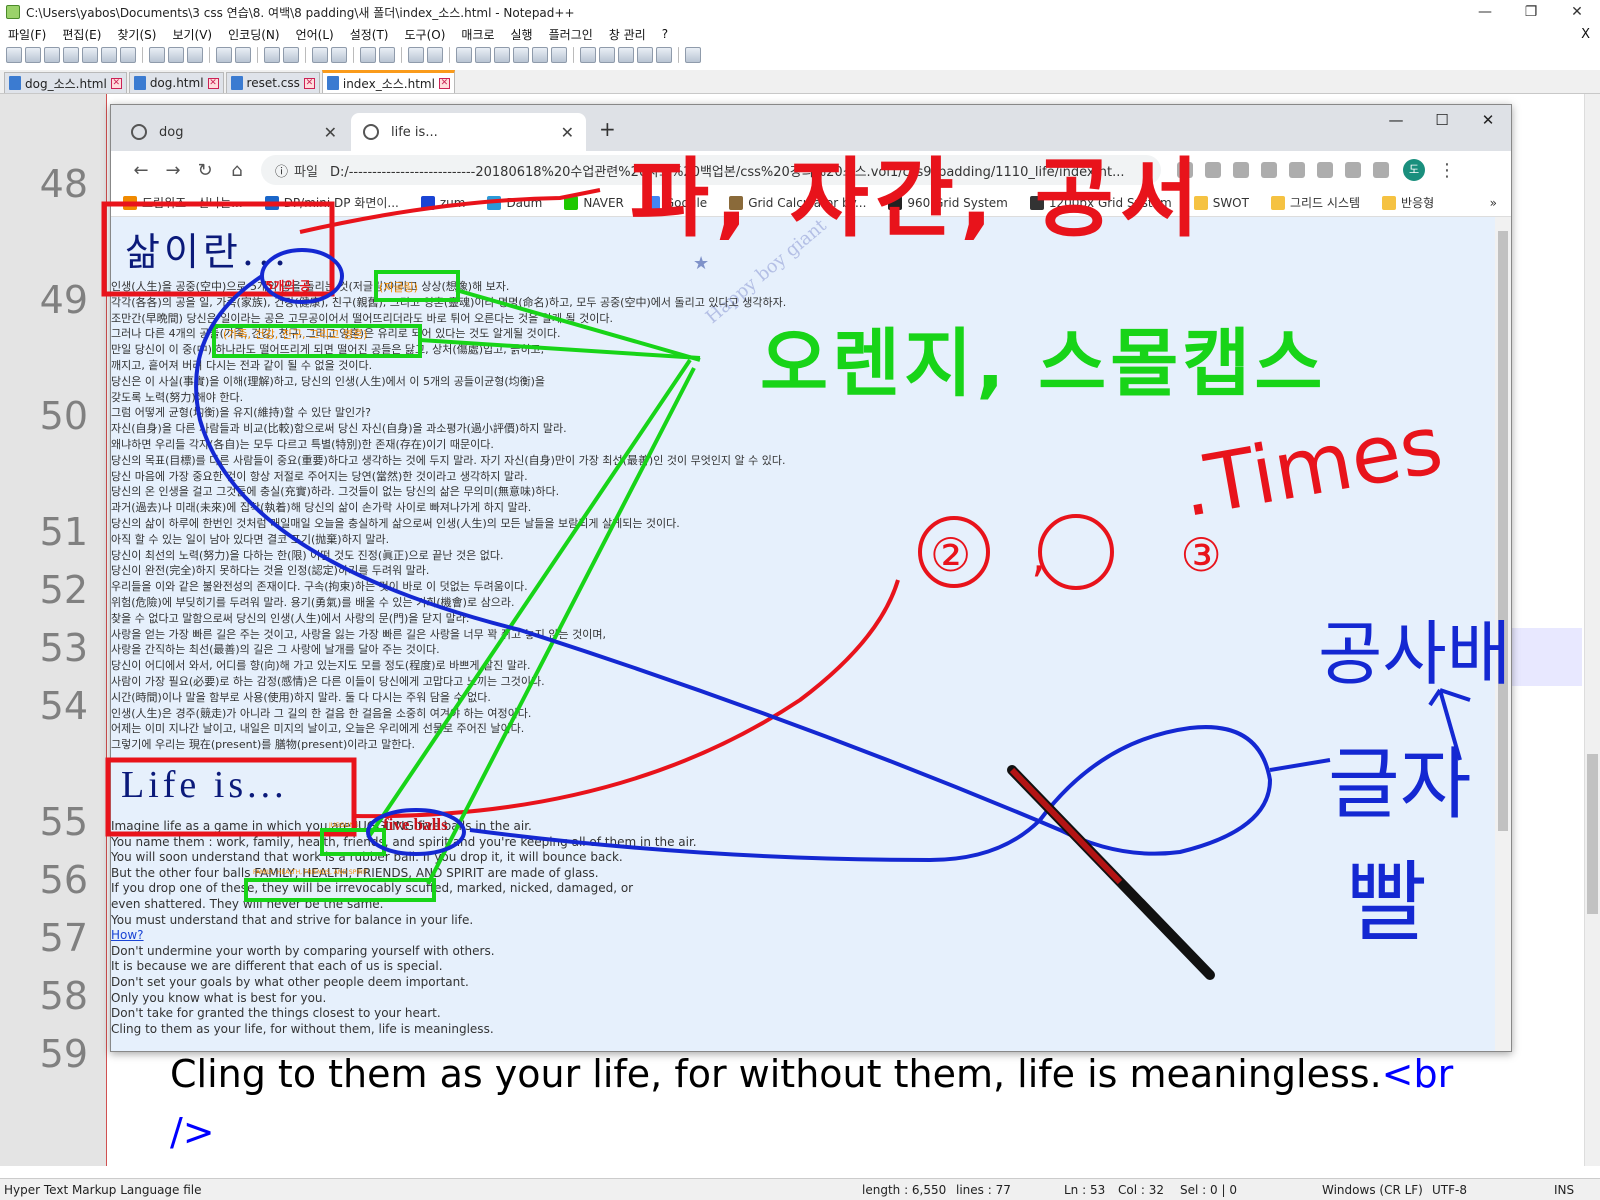 The height and width of the screenshot is (1200, 1600). Describe the element at coordinates (224, 55) in the screenshot. I see `undo-icon` at that location.